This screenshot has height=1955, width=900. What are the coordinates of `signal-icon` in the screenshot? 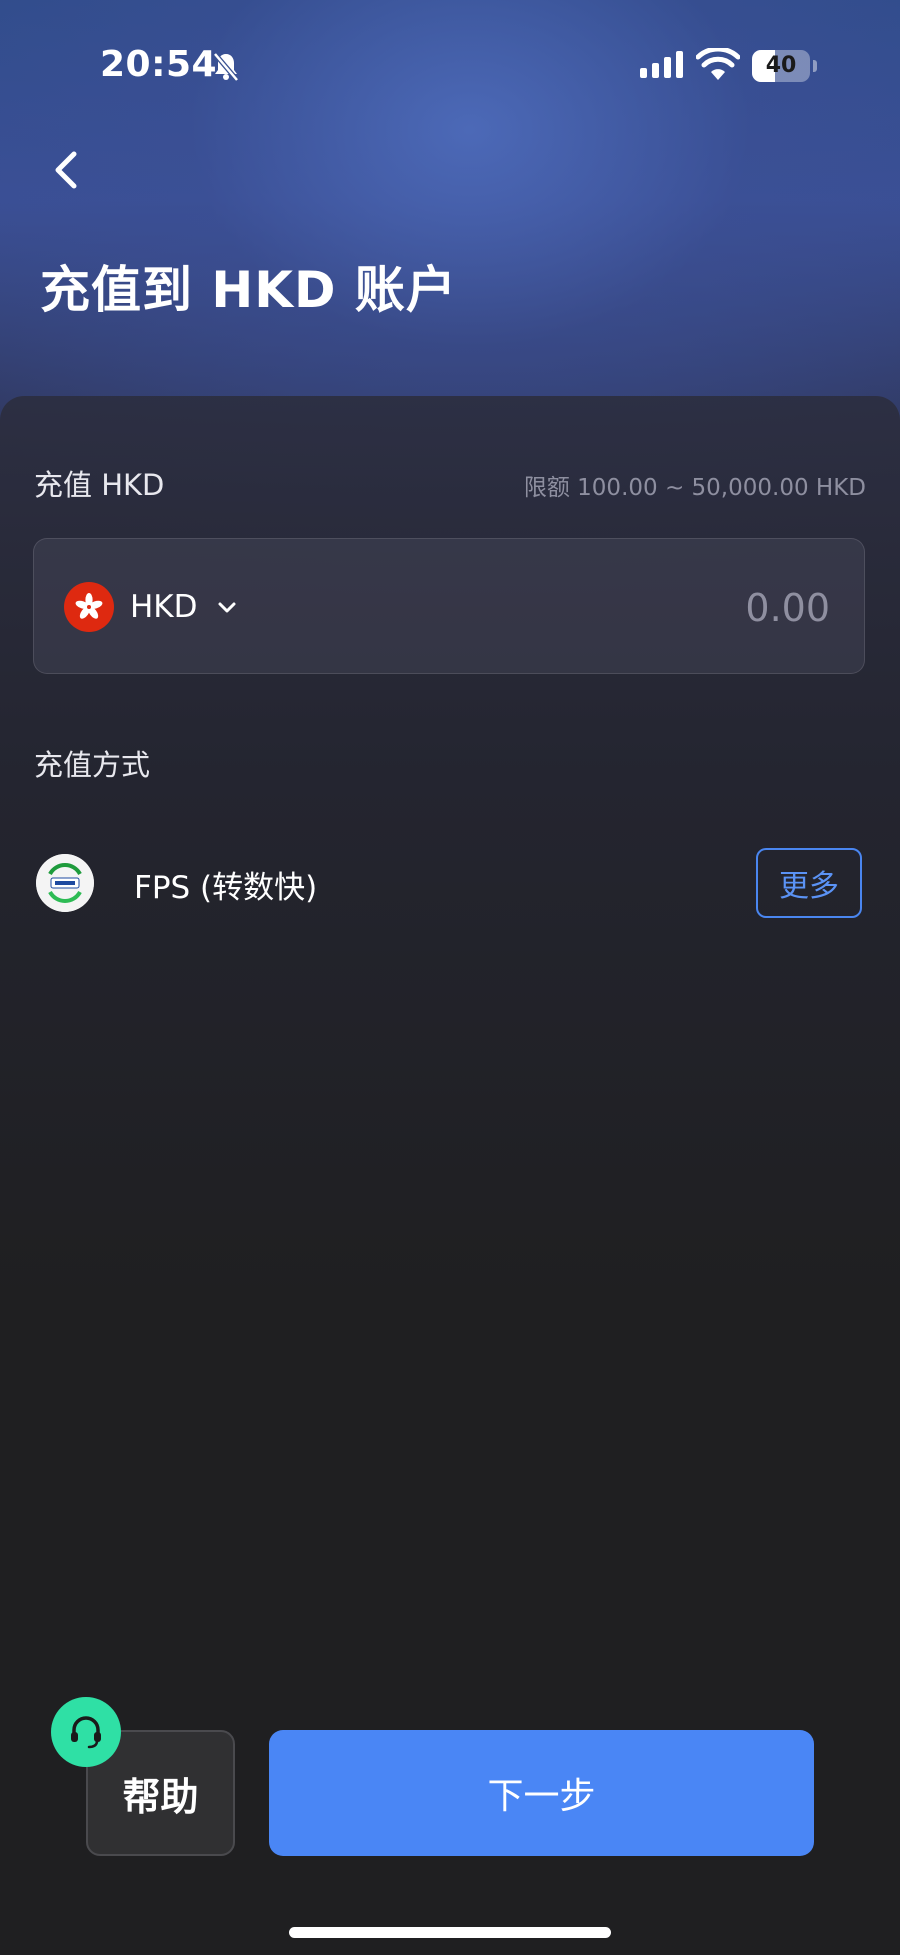 It's located at (661, 64).